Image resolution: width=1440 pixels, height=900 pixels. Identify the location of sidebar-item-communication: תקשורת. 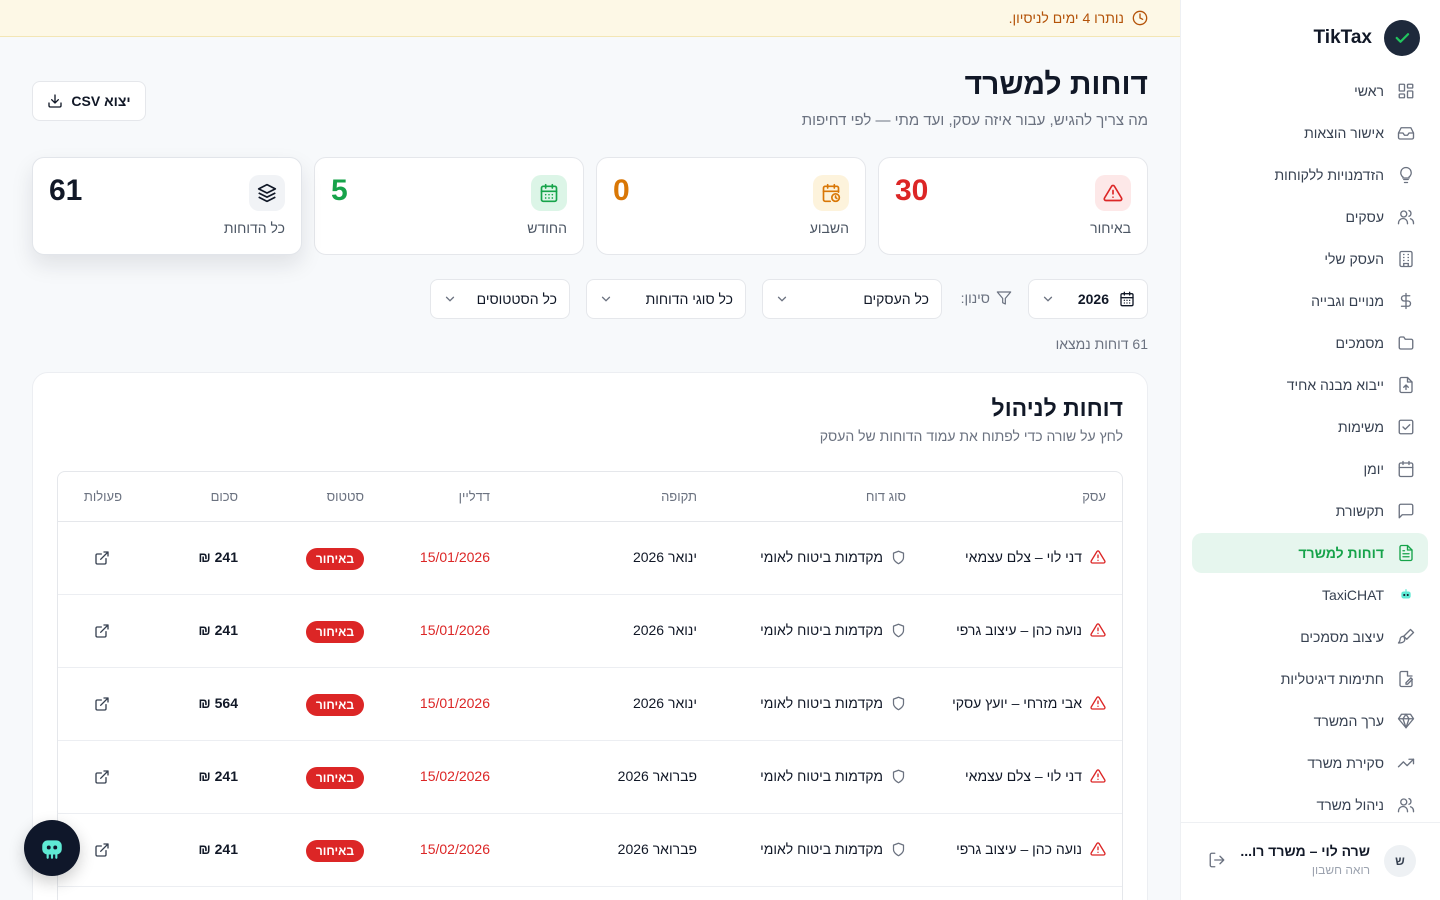
(1310, 511).